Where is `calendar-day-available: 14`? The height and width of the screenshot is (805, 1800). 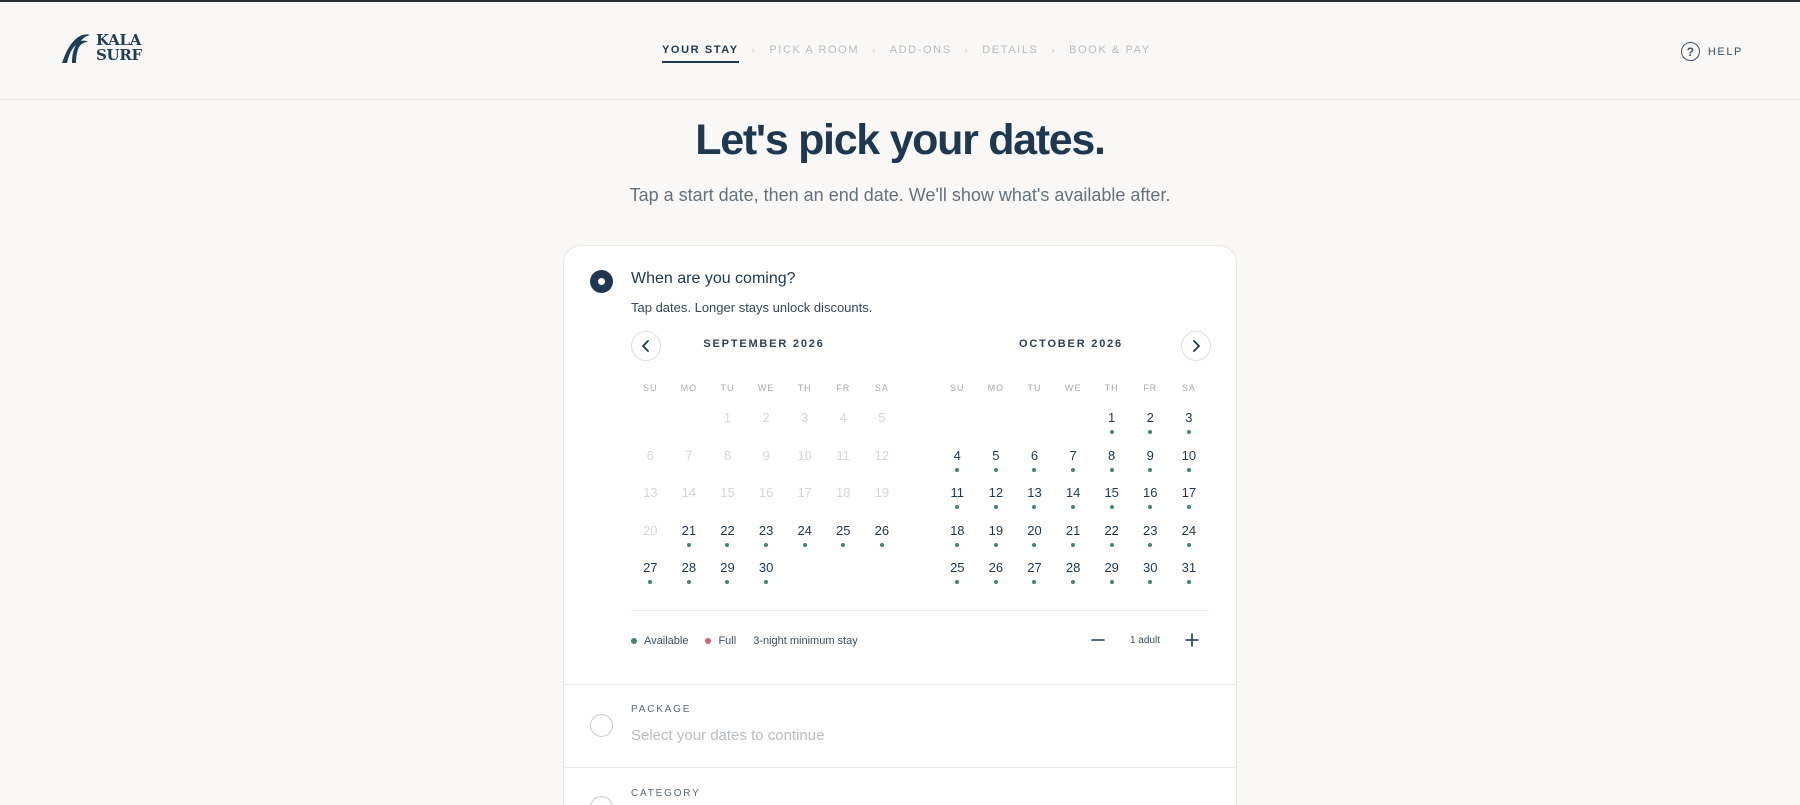
calendar-day-available: 14 is located at coordinates (1073, 504).